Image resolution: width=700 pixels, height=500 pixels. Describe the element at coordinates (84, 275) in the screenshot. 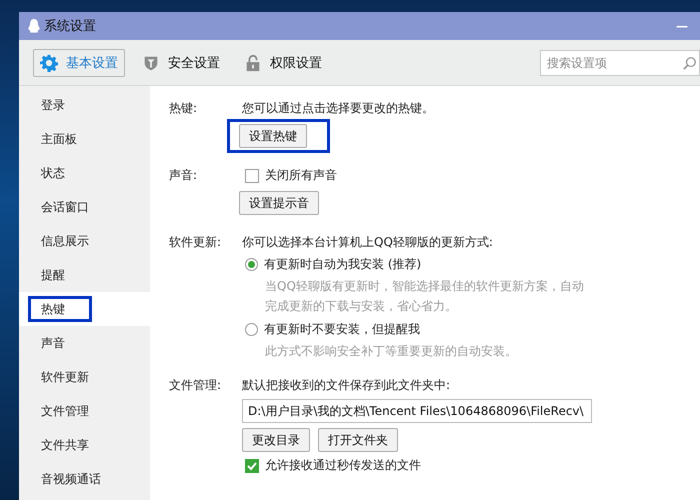

I see `sidebar-item: 提醒` at that location.